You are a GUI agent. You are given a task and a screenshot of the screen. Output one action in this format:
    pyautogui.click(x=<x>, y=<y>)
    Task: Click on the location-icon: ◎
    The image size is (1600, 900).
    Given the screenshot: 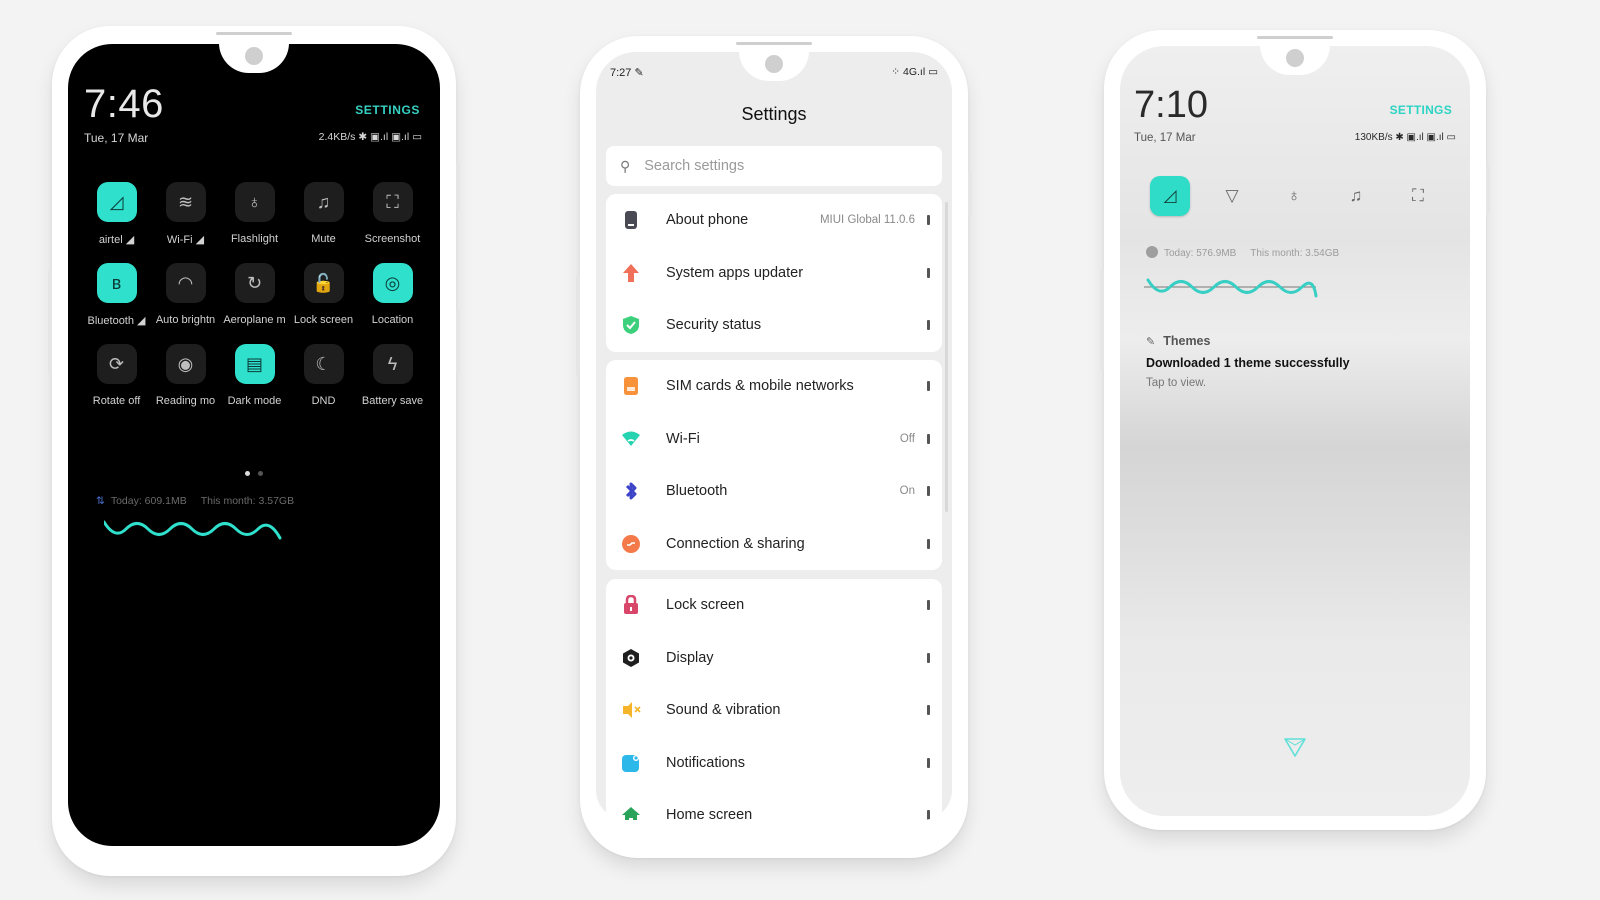 What is the action you would take?
    pyautogui.click(x=392, y=283)
    